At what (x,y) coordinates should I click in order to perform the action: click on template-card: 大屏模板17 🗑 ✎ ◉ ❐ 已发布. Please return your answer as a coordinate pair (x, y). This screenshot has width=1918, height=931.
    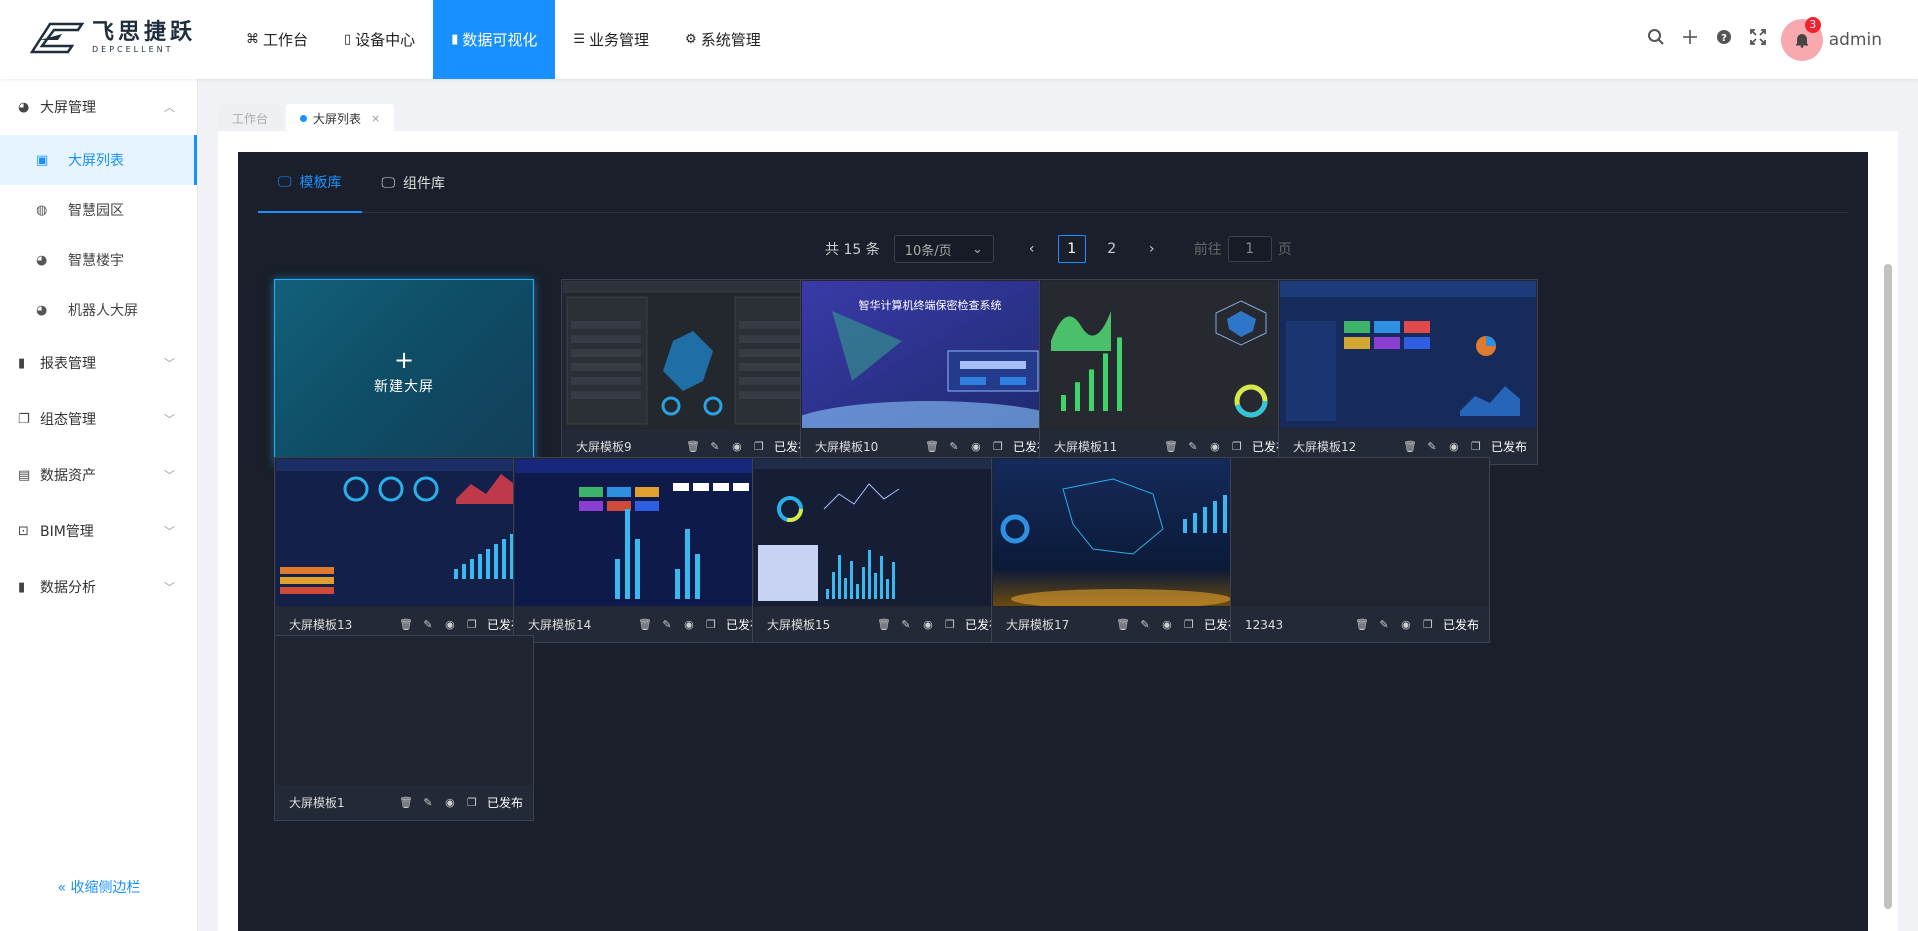
    Looking at the image, I should click on (1121, 550).